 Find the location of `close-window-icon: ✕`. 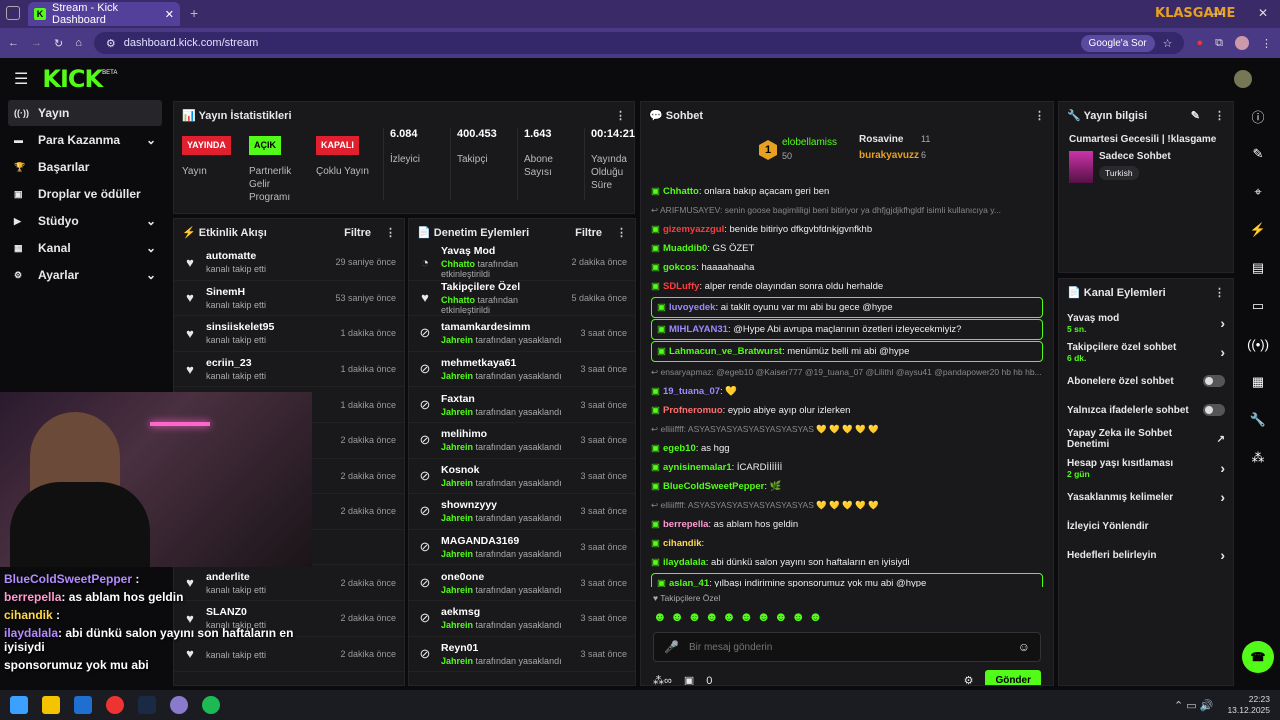

close-window-icon: ✕ is located at coordinates (1263, 13).